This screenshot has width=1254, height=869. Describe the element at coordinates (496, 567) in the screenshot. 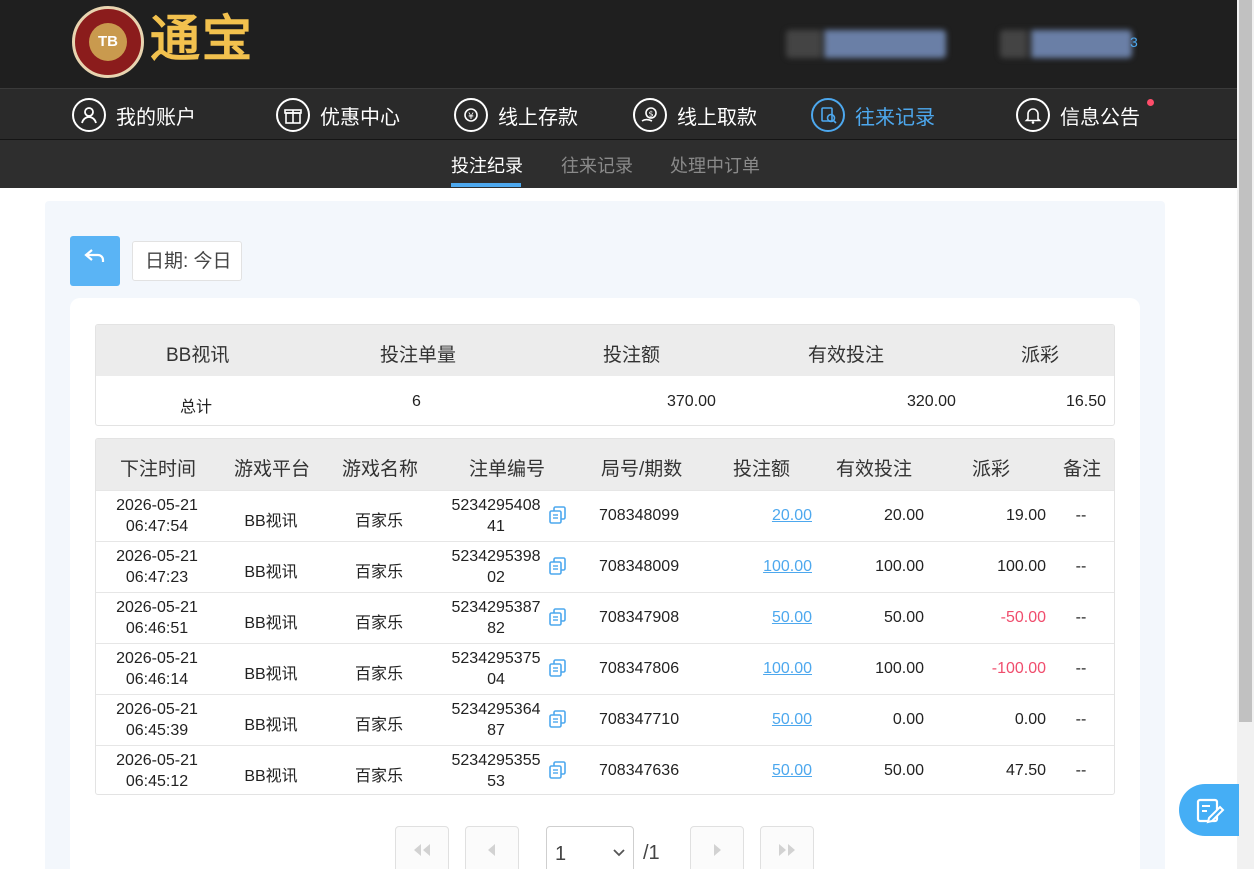

I see `ticket-number: 5234295398 02` at that location.